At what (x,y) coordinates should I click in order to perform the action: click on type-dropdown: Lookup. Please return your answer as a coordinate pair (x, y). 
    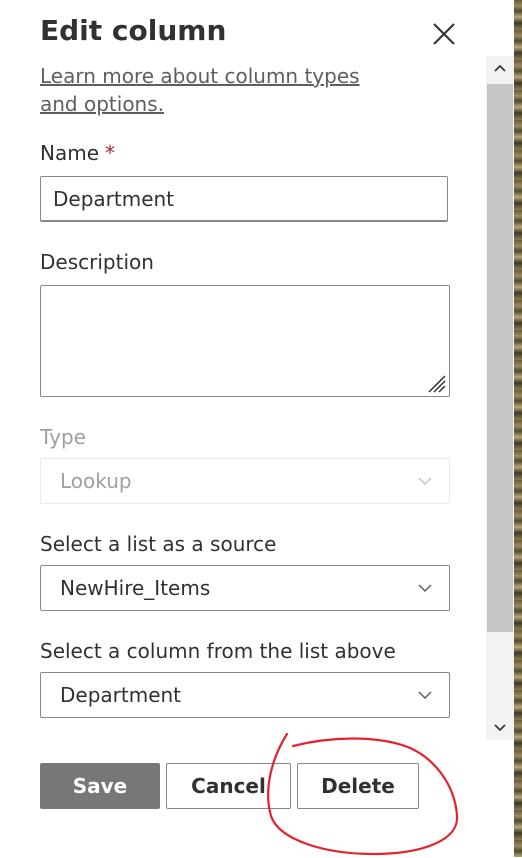
    Looking at the image, I should click on (245, 481).